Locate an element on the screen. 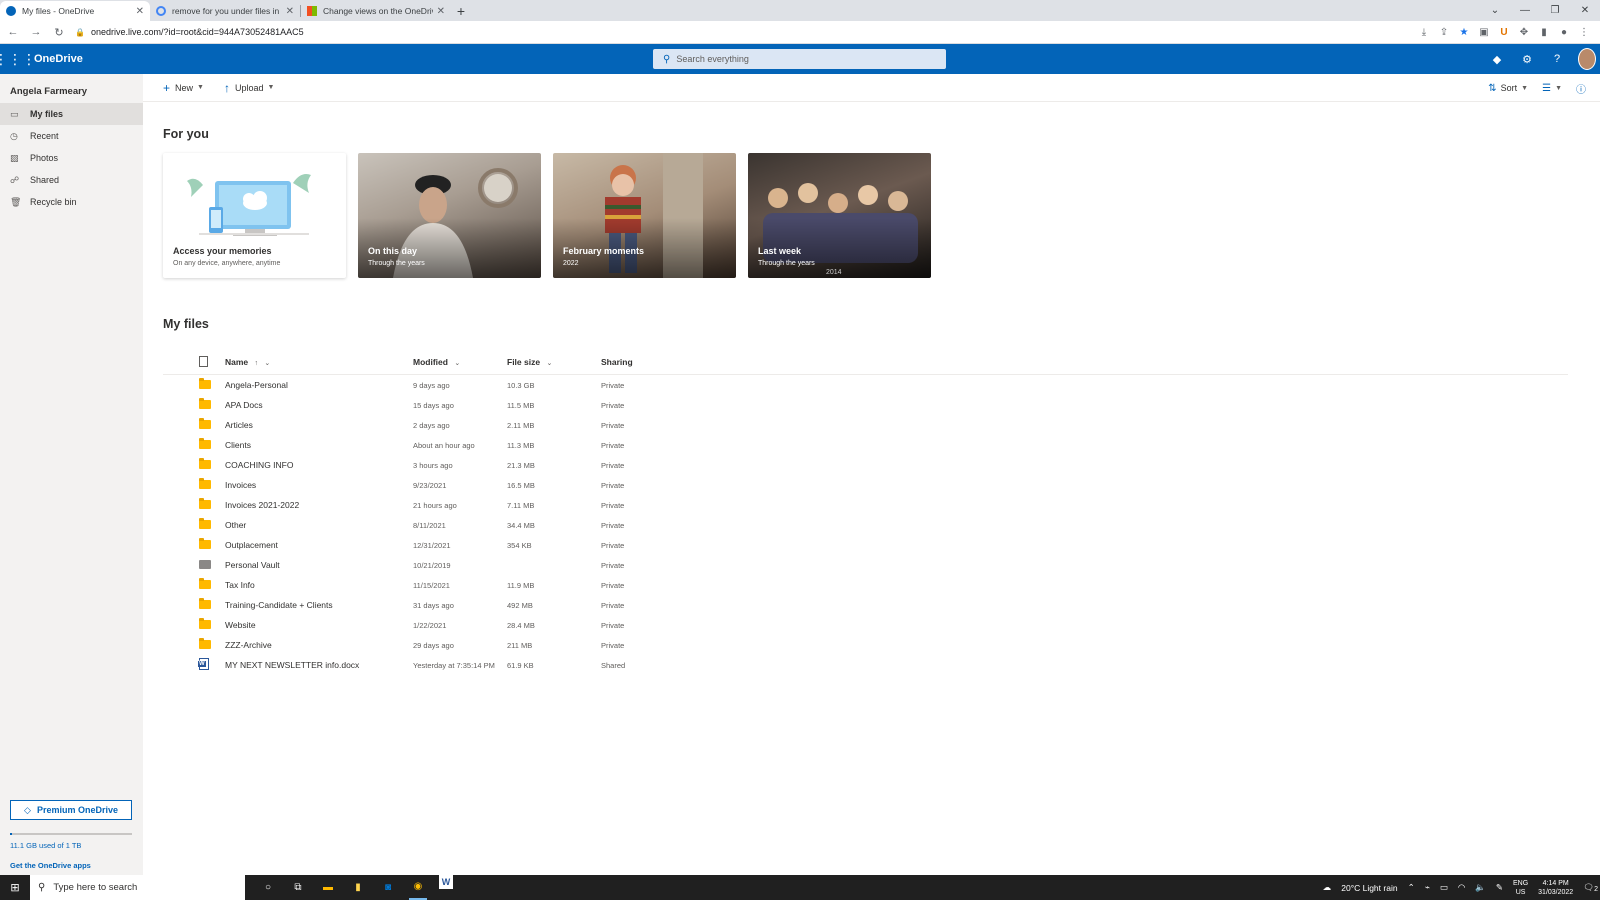 This screenshot has height=900, width=1600. extension-icon: ▣ is located at coordinates (1484, 32).